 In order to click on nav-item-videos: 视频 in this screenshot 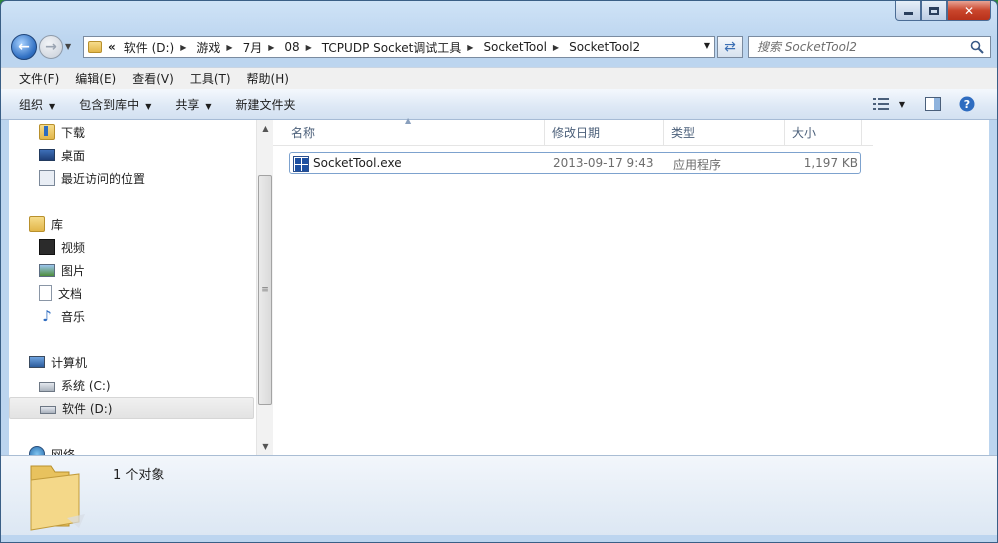, I will do `click(131, 247)`.